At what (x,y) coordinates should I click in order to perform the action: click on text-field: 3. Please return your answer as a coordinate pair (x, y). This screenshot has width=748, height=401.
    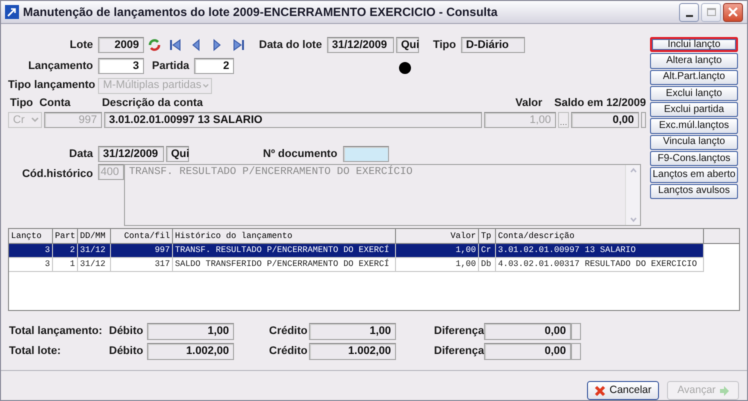
    Looking at the image, I should click on (121, 66).